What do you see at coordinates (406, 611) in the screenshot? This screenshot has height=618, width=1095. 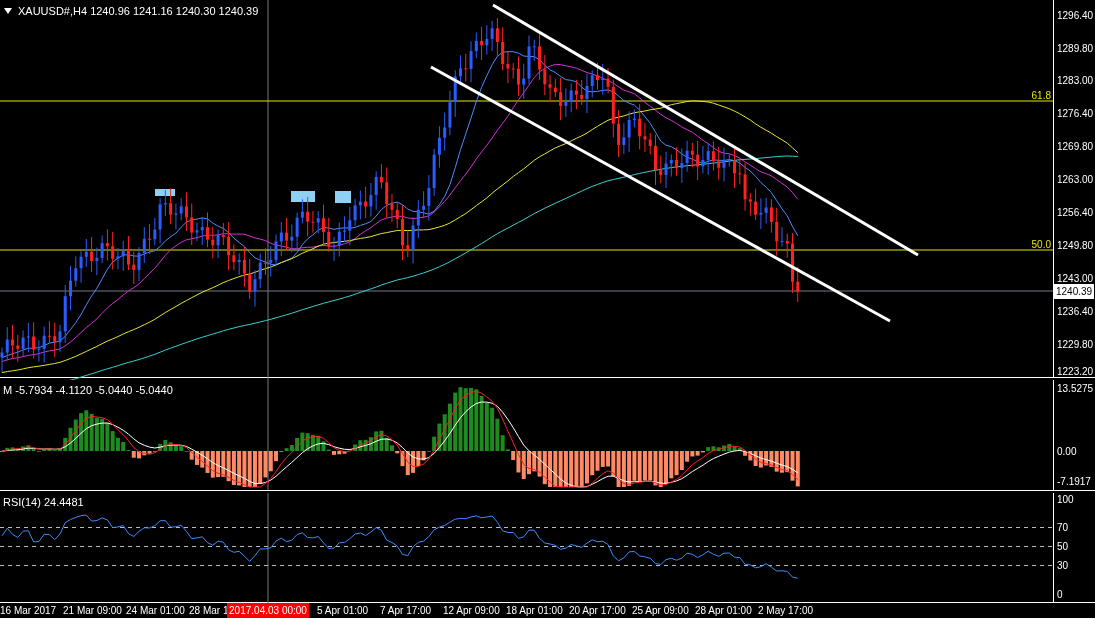 I see `time-axis-label: 7 Apr 17:00` at bounding box center [406, 611].